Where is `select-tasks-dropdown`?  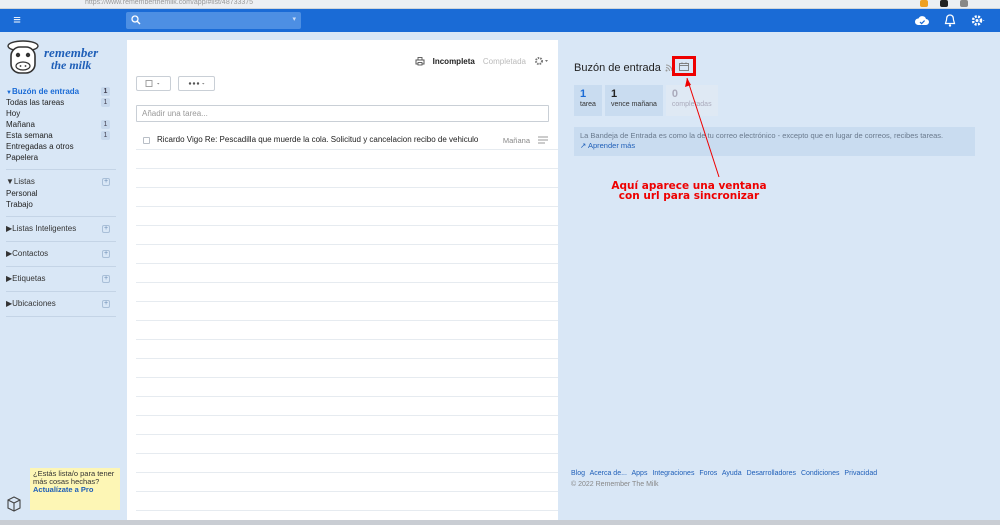
select-tasks-dropdown is located at coordinates (153, 83).